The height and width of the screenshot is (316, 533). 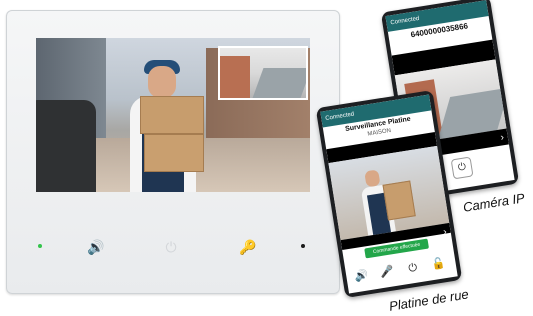 I want to click on caption-ip-camera: Caméra IP, so click(x=494, y=202).